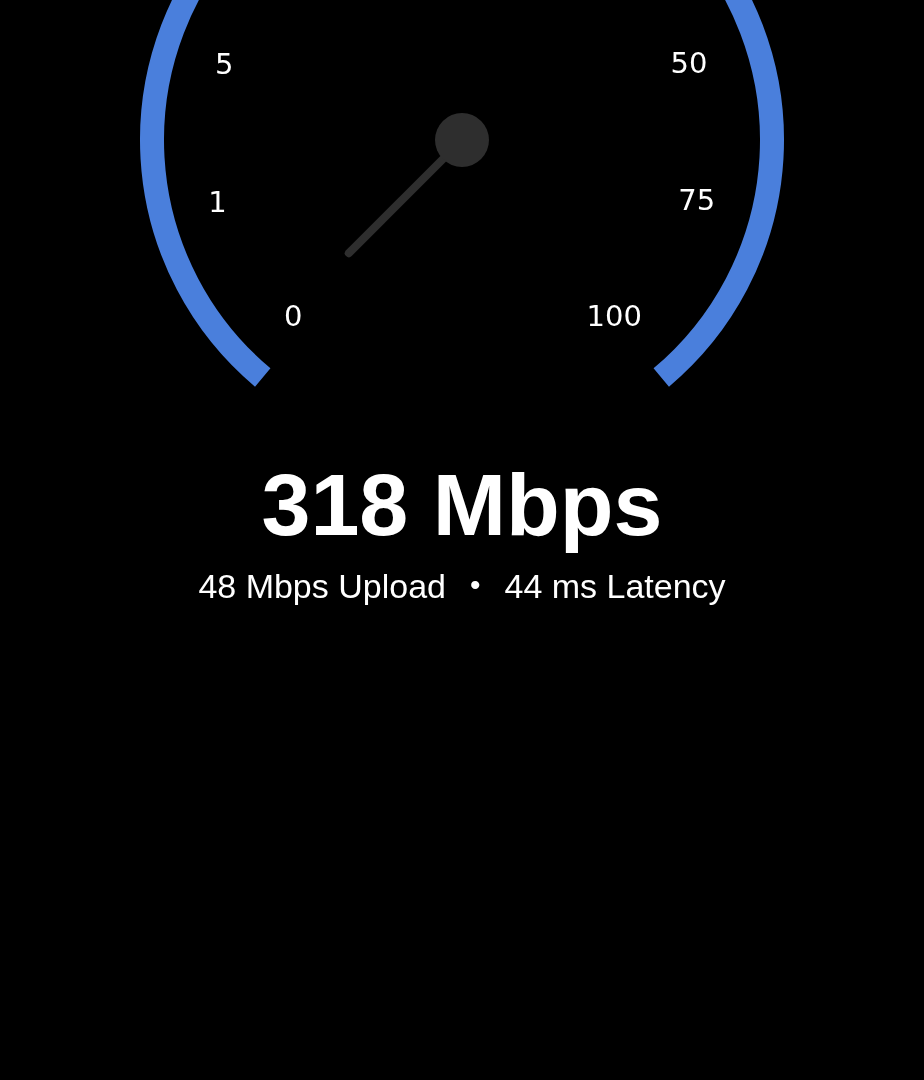 The image size is (924, 1080). I want to click on latency: 44 ms Latency, so click(615, 587).